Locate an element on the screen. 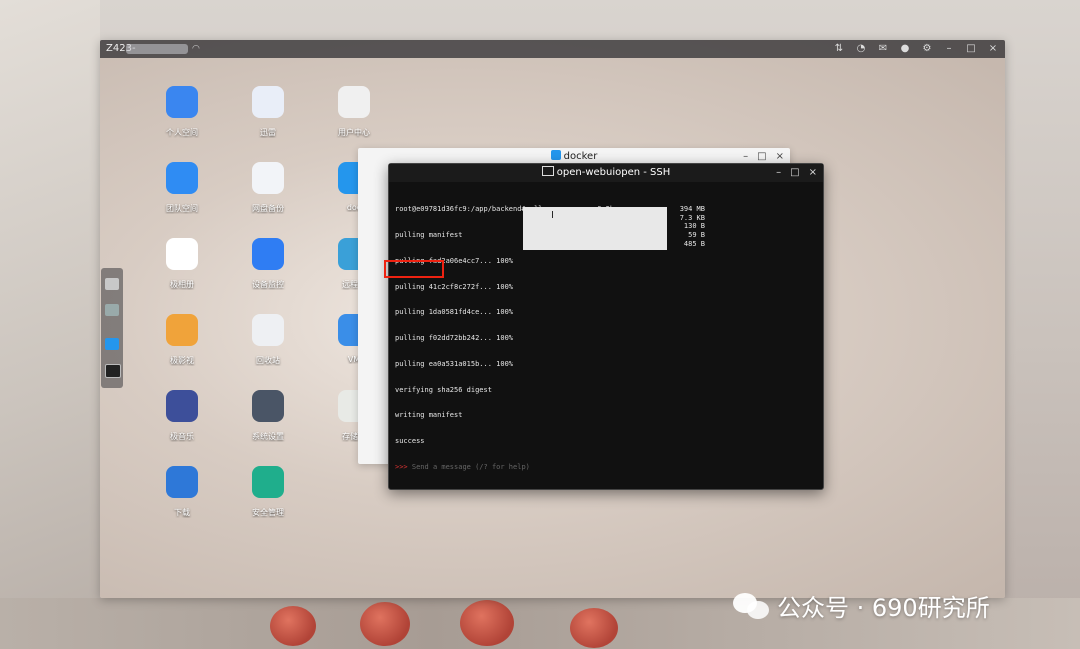 The image size is (1080, 649). prompt-symbol: >>> is located at coordinates (401, 467).